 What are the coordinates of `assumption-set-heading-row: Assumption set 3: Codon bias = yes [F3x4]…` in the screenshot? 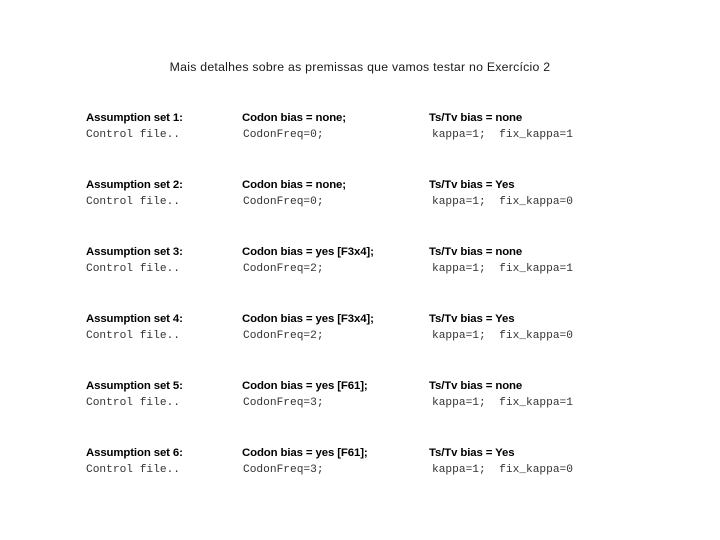 It's located at (360, 252).